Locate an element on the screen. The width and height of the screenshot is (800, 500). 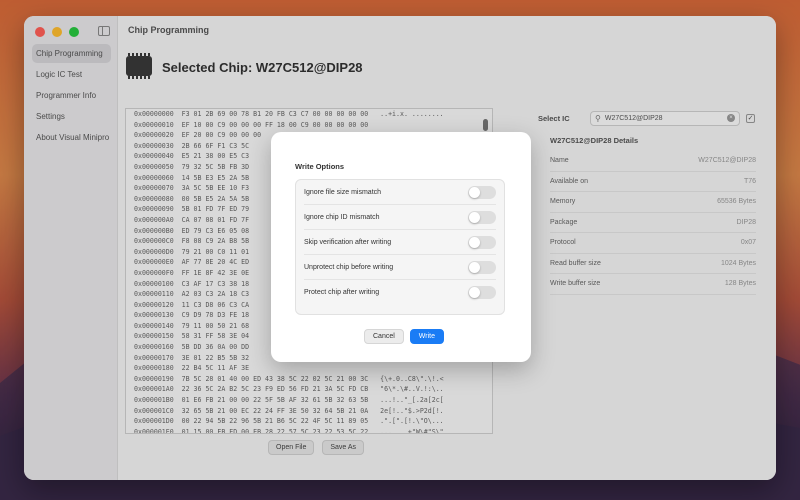
write-option-row: Ignore chip ID mismatch is located at coordinates (400, 217).